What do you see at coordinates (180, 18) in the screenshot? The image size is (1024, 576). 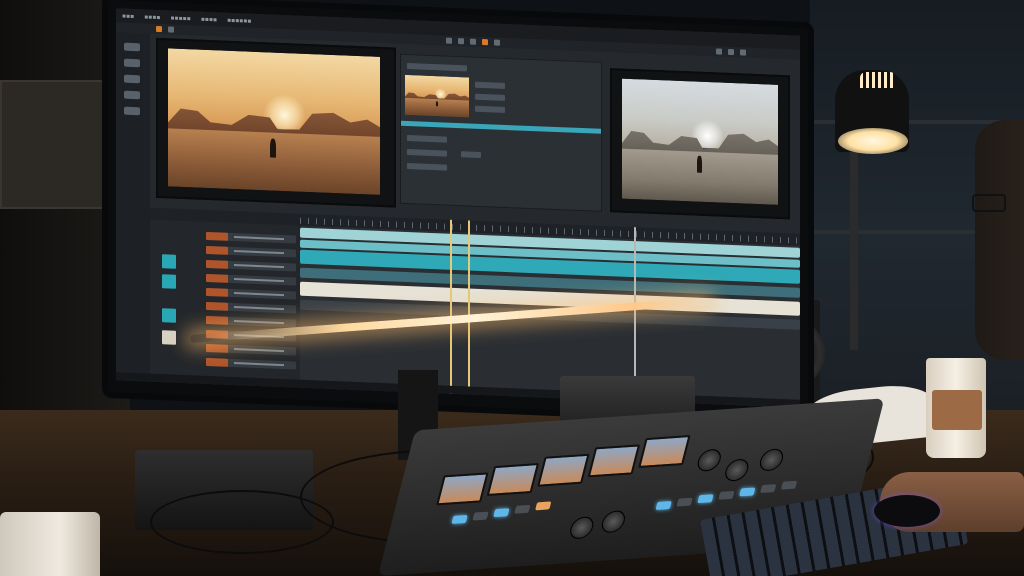 I see `menu-item: ▪▪▪▪▪` at bounding box center [180, 18].